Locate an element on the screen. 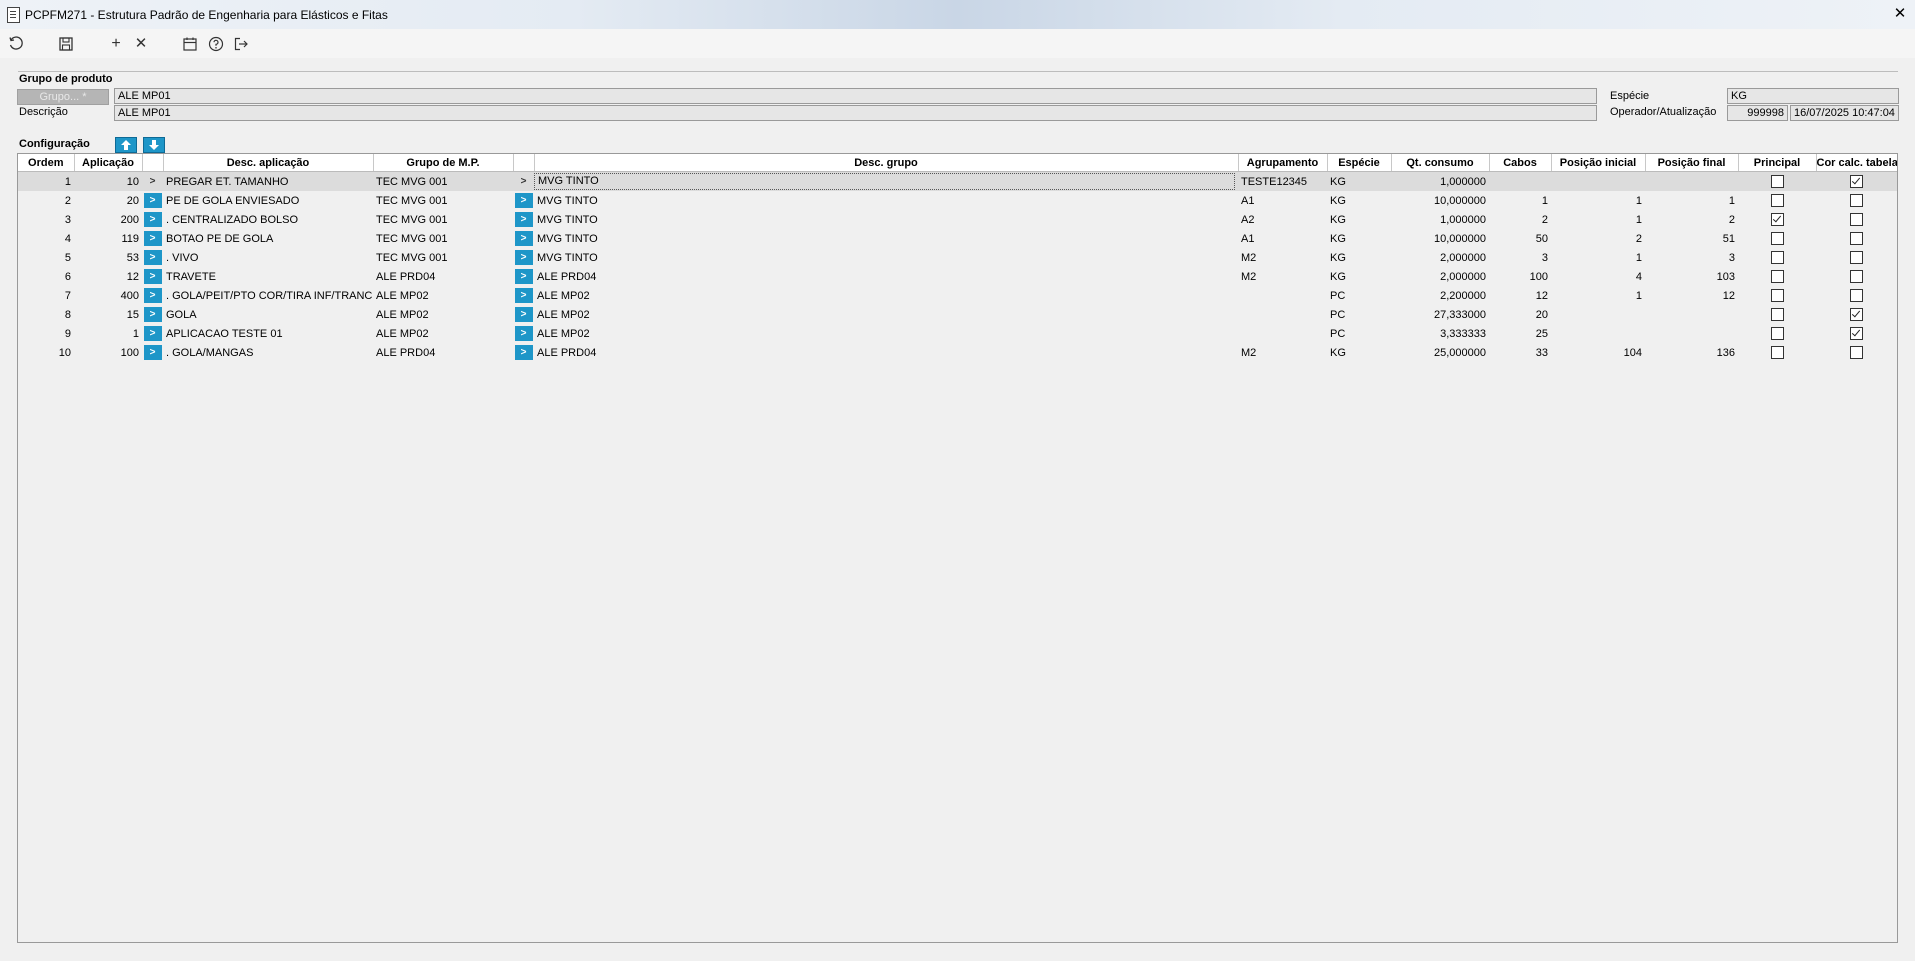 The width and height of the screenshot is (1915, 961). cell-cabos: 100 is located at coordinates (1520, 276).